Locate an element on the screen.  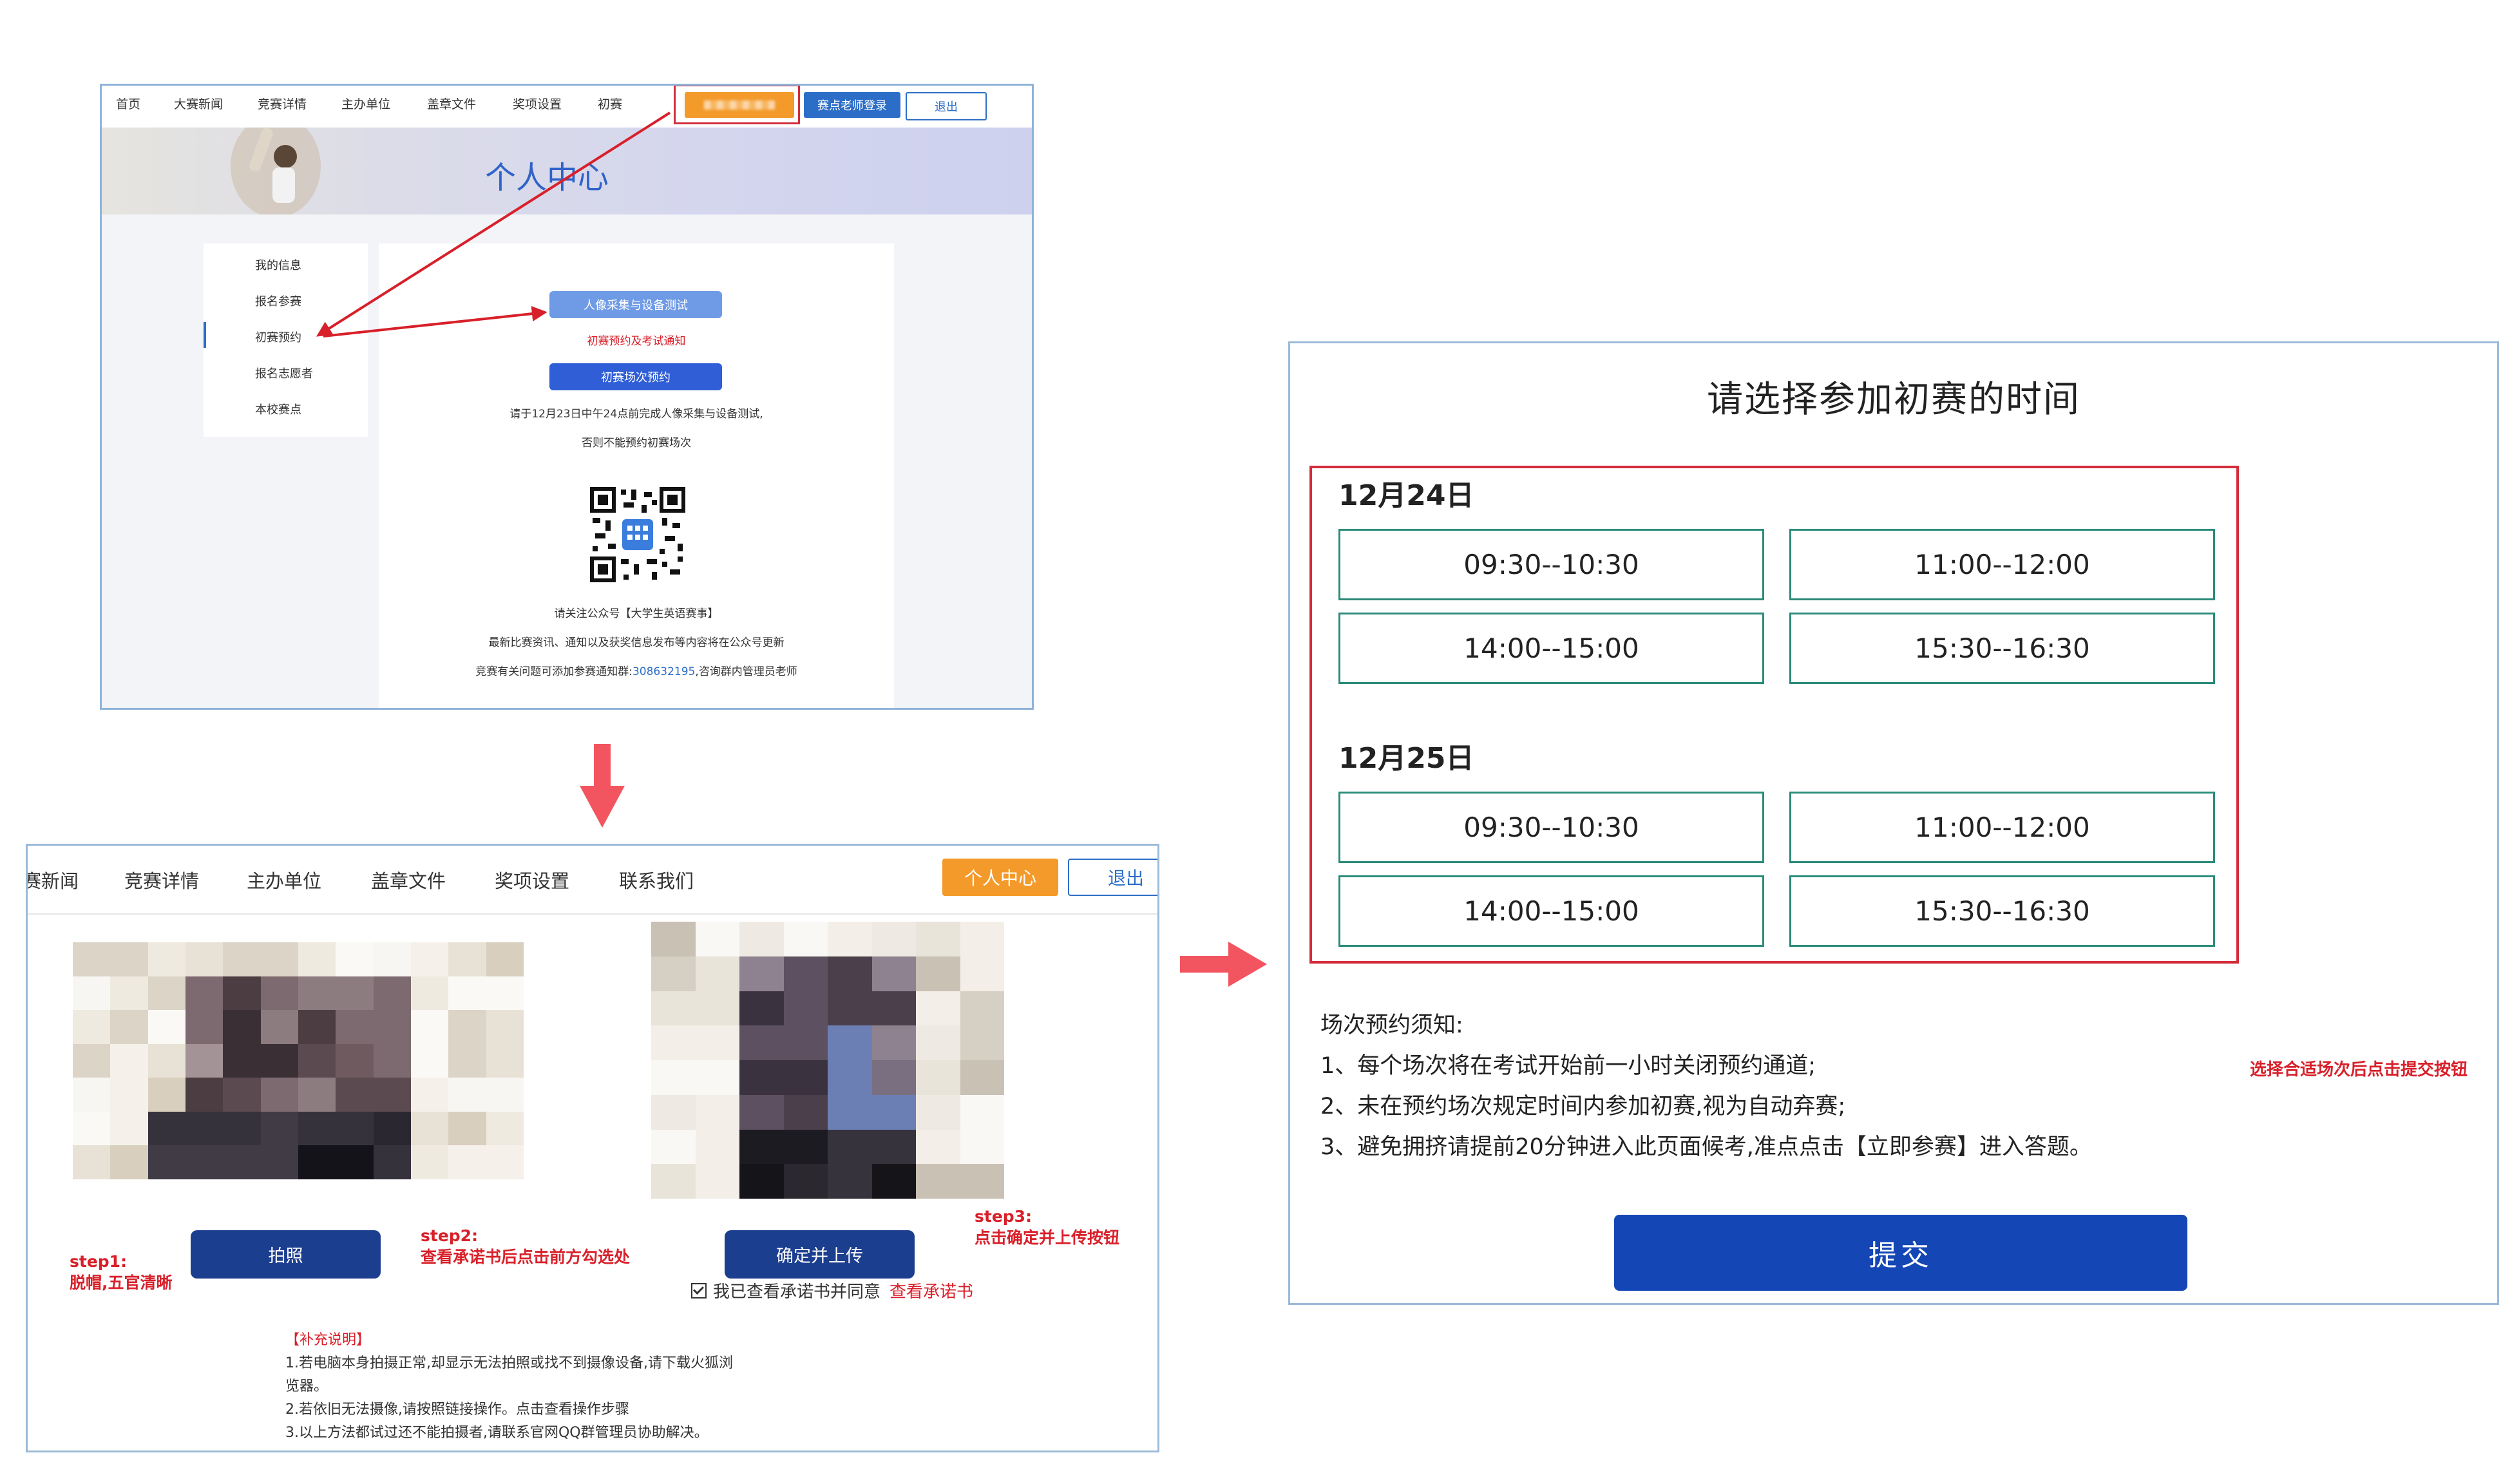
view-commitment-link: 查看承诺书 is located at coordinates (931, 1290).